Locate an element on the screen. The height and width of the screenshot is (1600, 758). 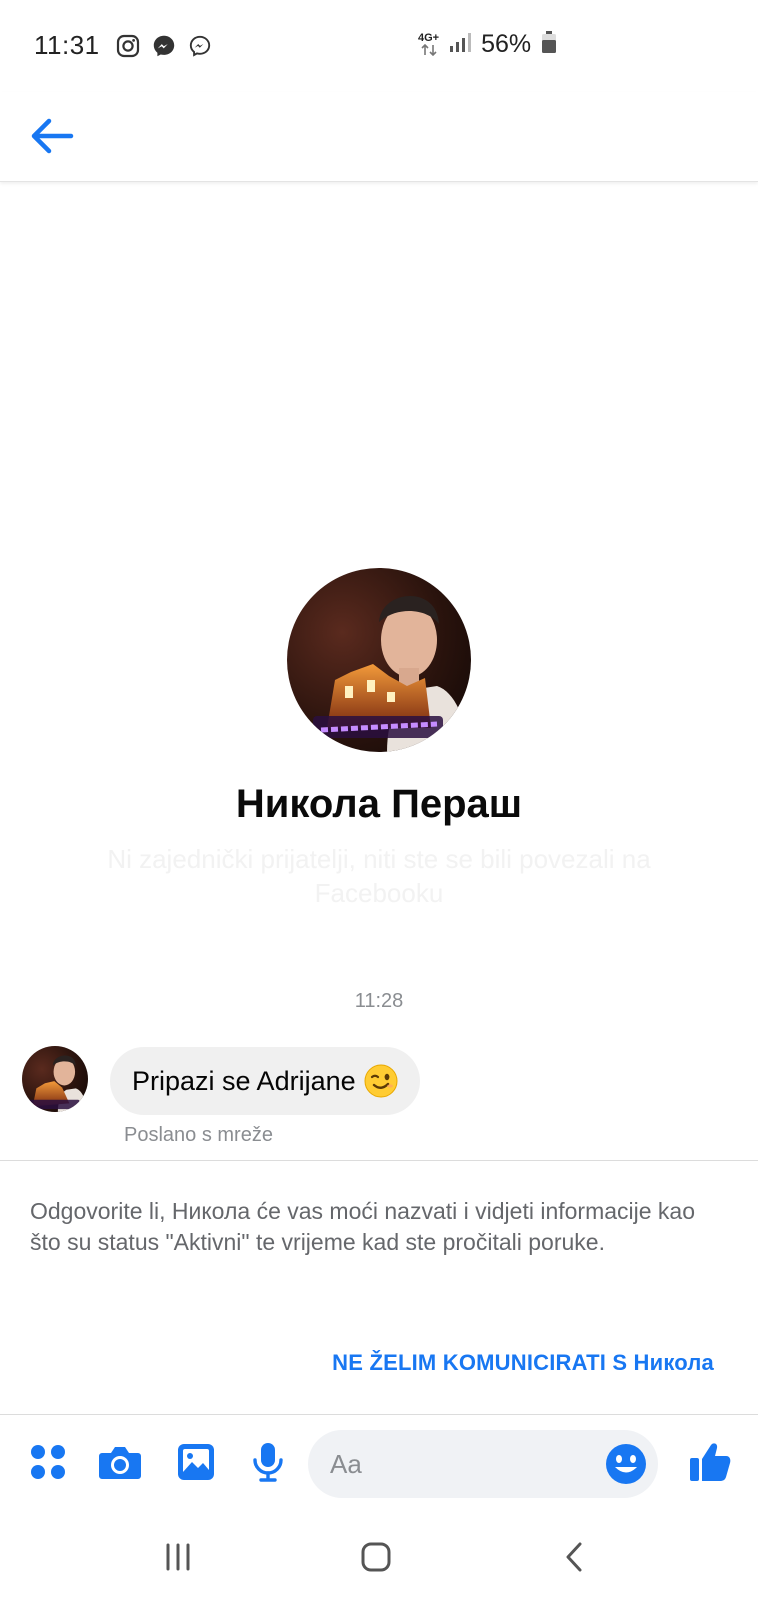
winking-face-icon is located at coordinates (381, 1081).